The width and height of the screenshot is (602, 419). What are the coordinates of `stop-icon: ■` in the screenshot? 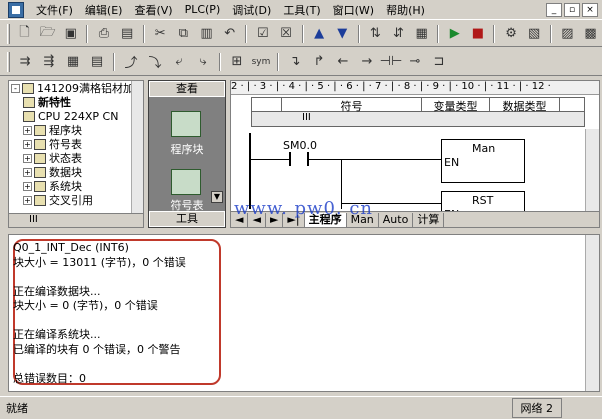 It's located at (477, 34).